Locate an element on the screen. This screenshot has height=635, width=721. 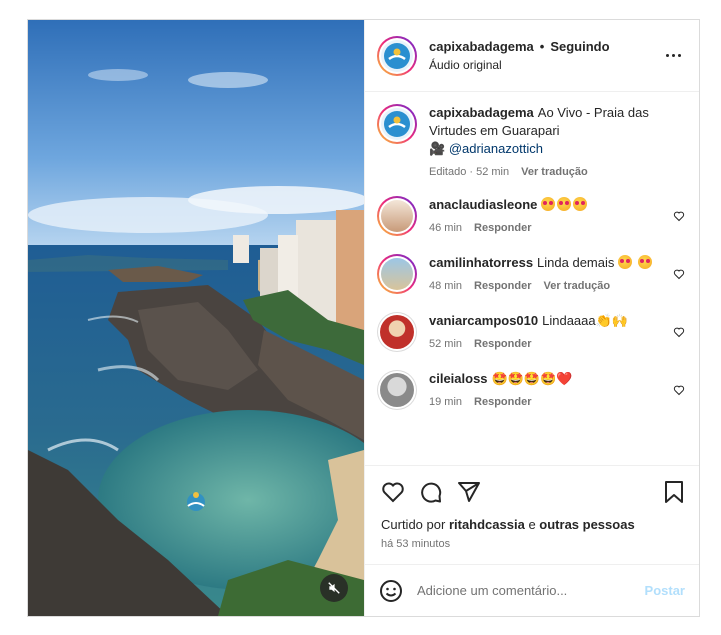
mention-link: @adrianazottich is located at coordinates (496, 148).